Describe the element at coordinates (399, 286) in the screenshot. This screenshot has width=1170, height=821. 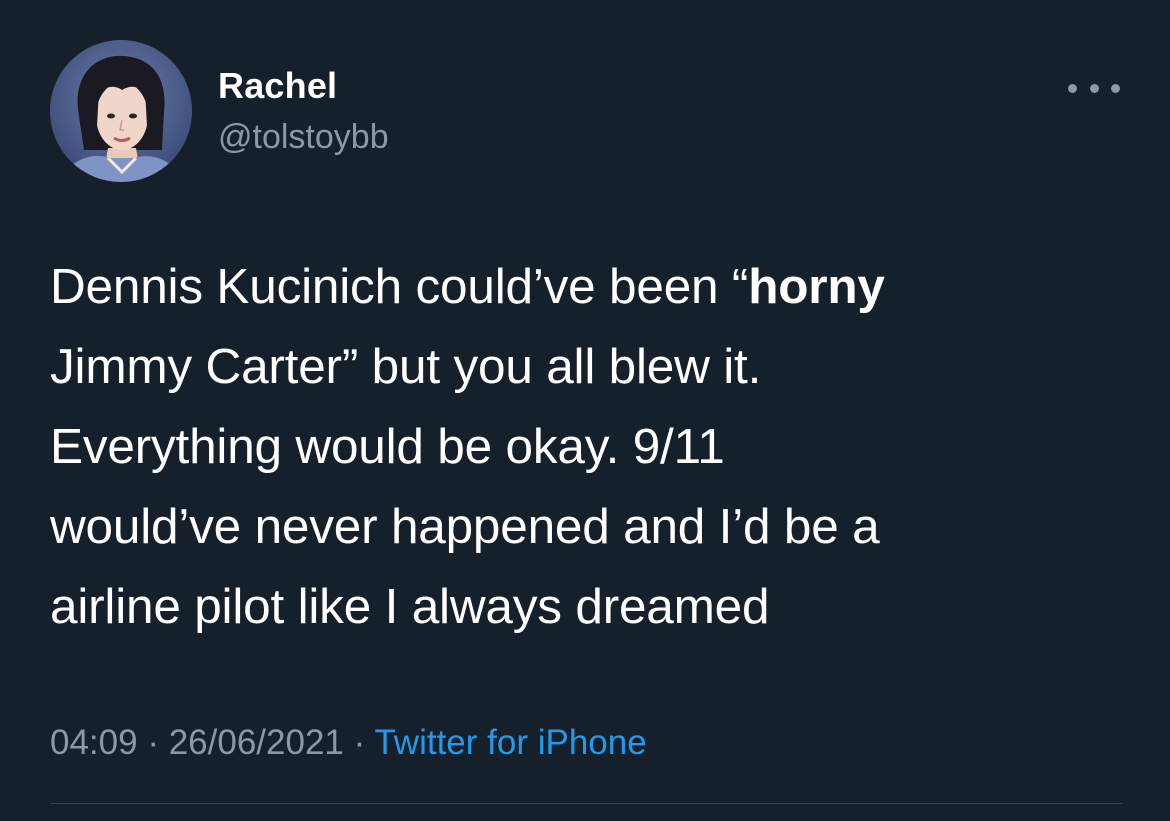
I see `tweet-text-segment: Dennis Kucinich could’ve been “` at that location.